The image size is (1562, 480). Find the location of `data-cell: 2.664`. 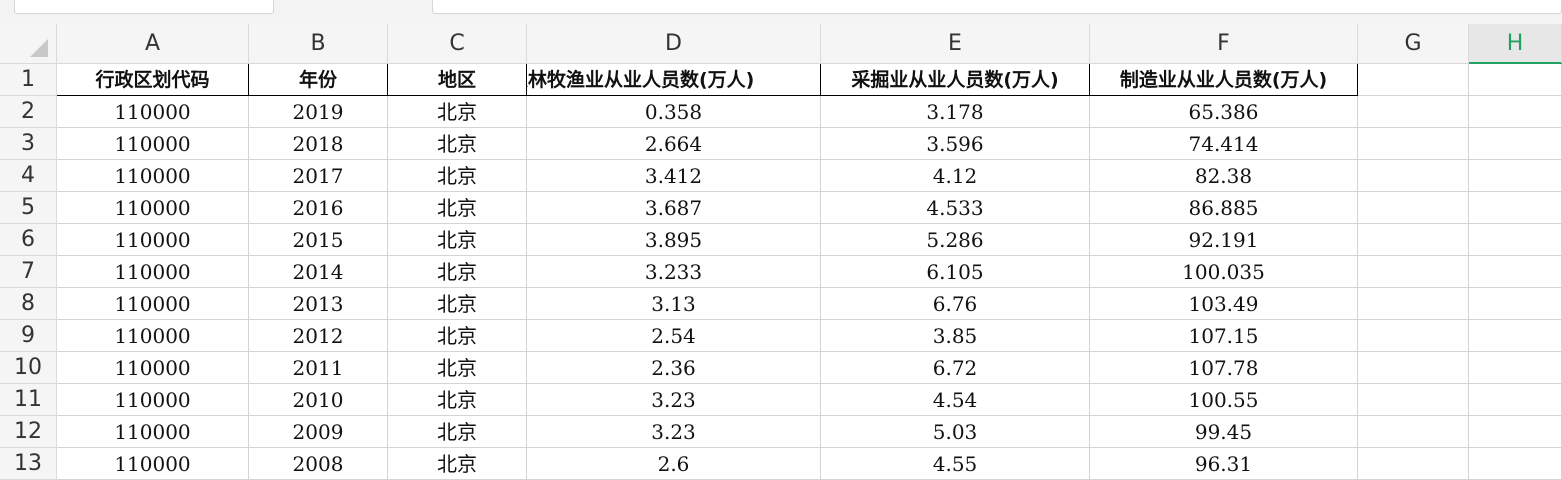

data-cell: 2.664 is located at coordinates (674, 144).